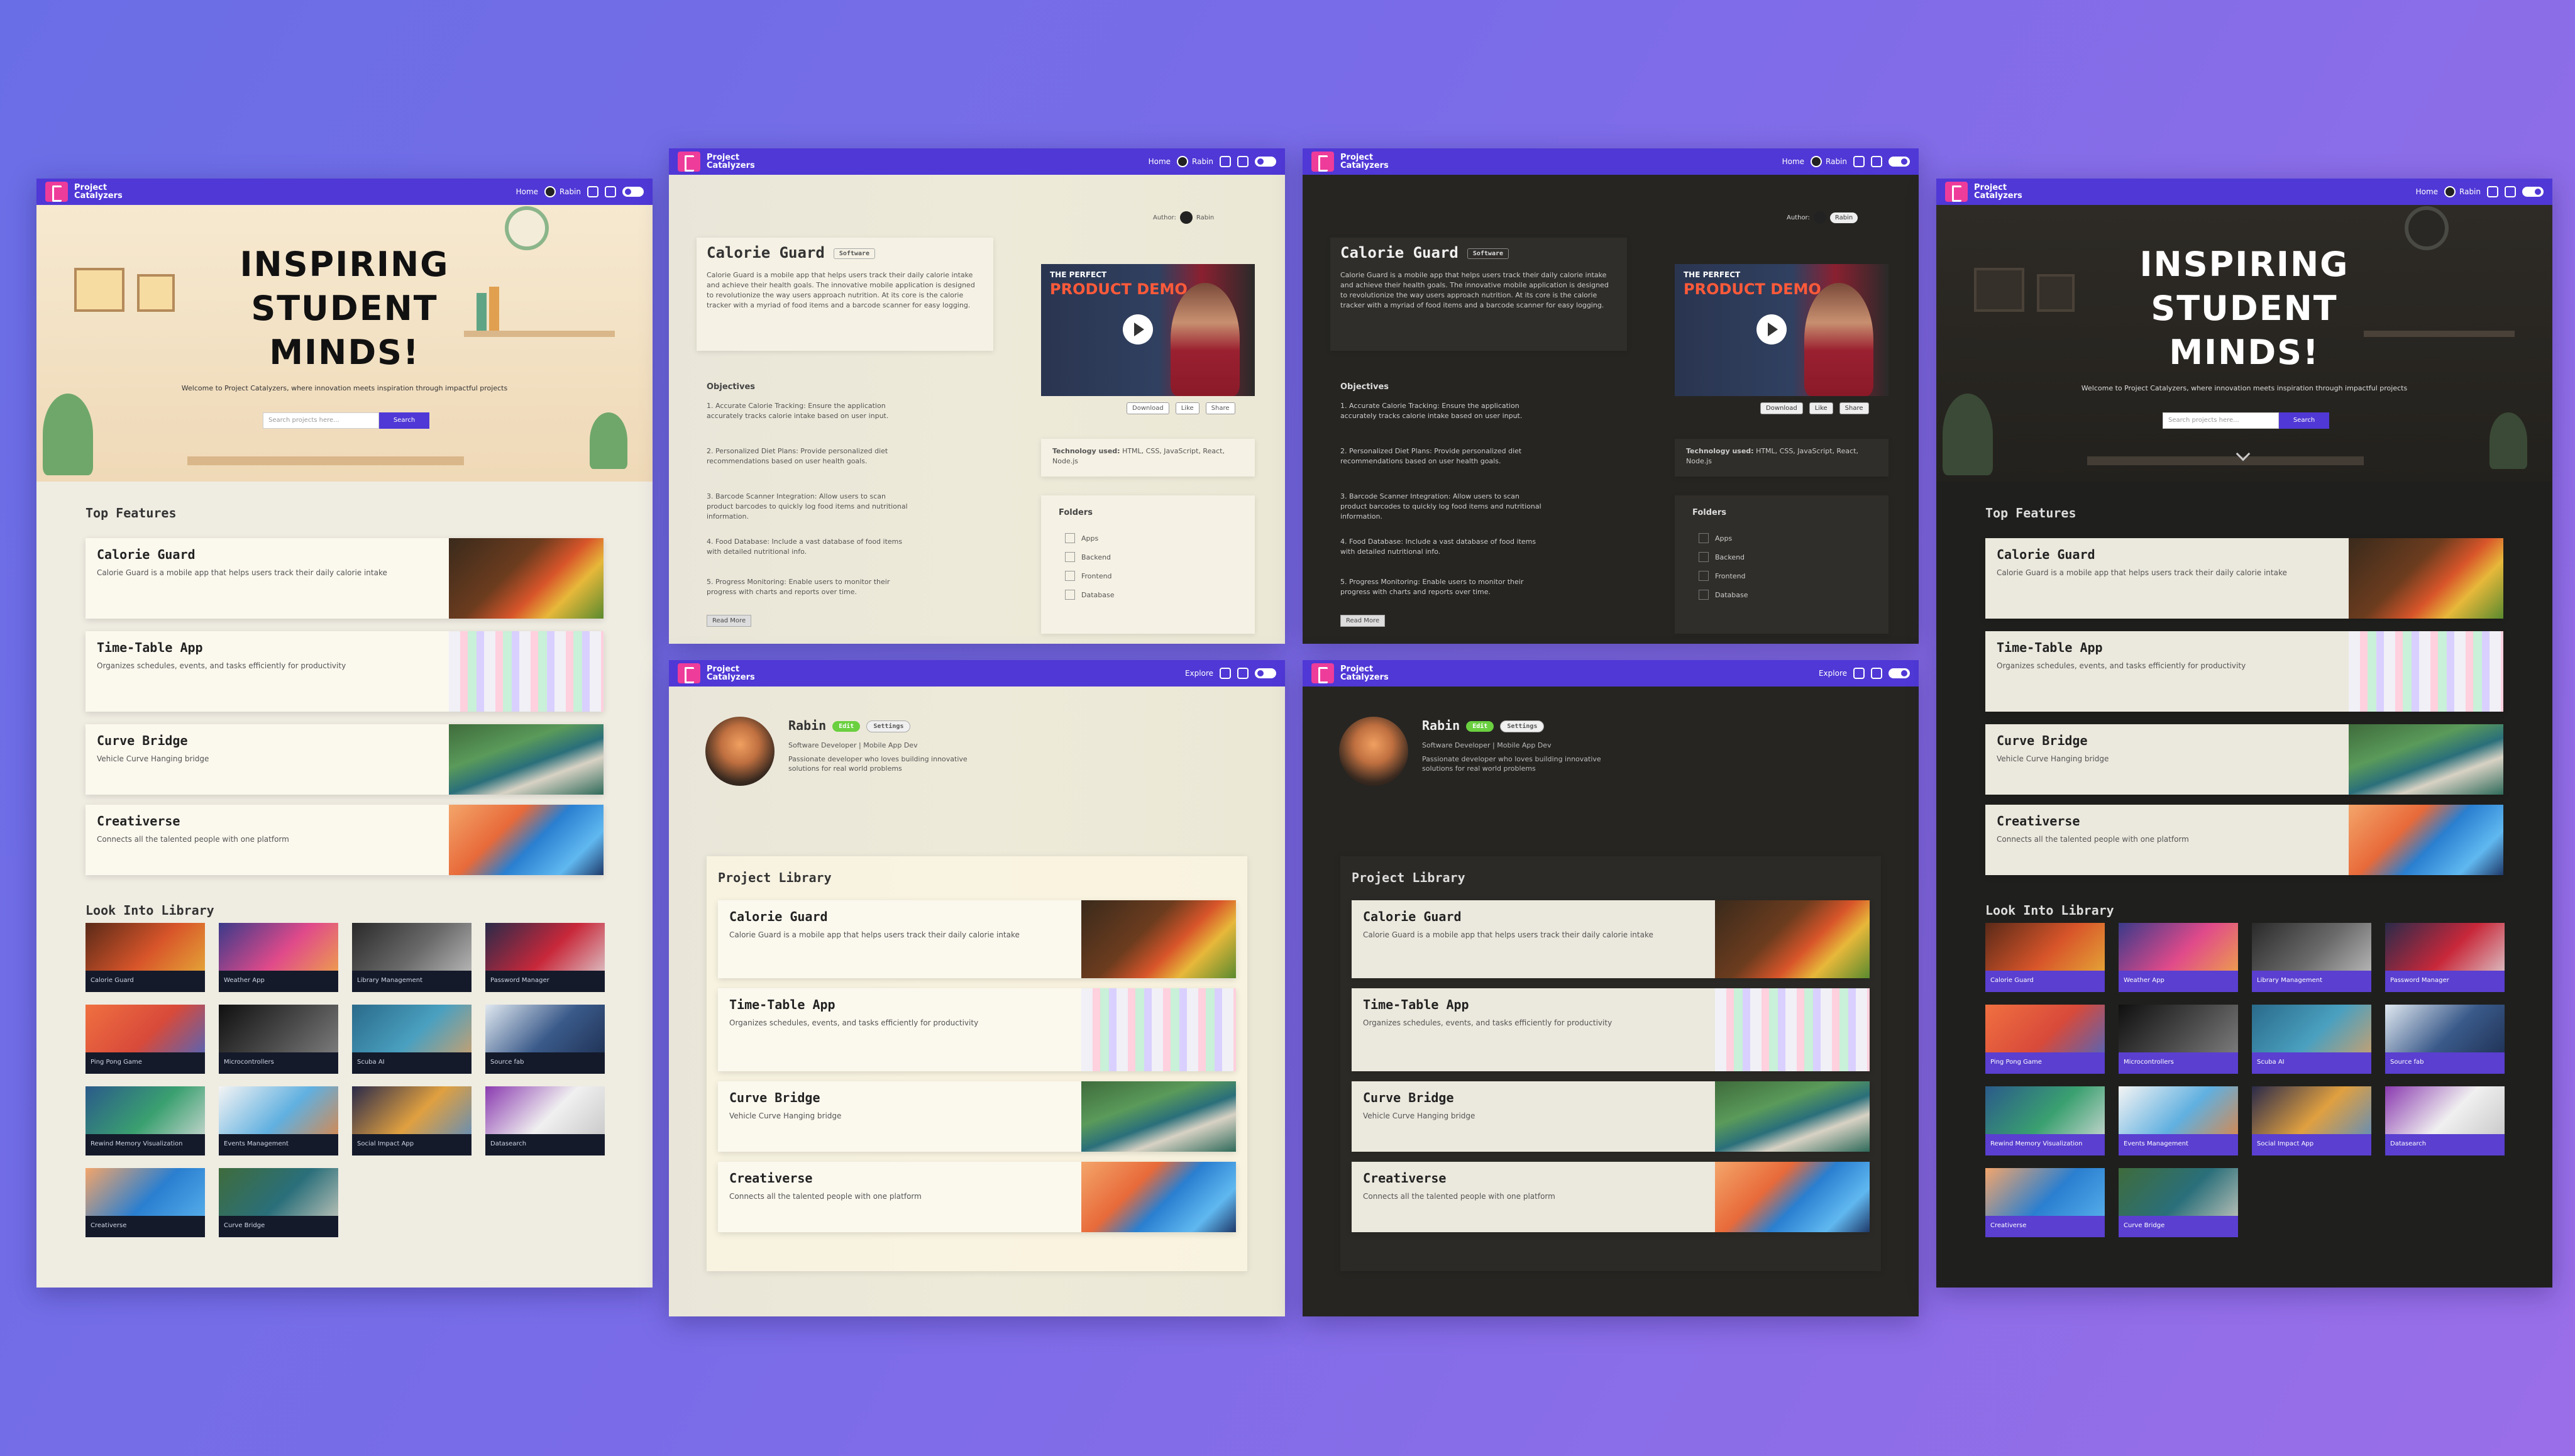  I want to click on like-button: Like, so click(1187, 408).